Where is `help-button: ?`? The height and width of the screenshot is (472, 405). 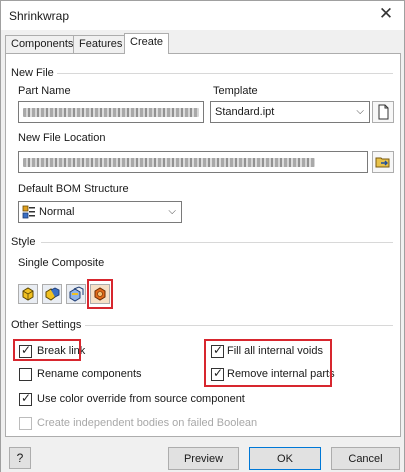 help-button: ? is located at coordinates (20, 458).